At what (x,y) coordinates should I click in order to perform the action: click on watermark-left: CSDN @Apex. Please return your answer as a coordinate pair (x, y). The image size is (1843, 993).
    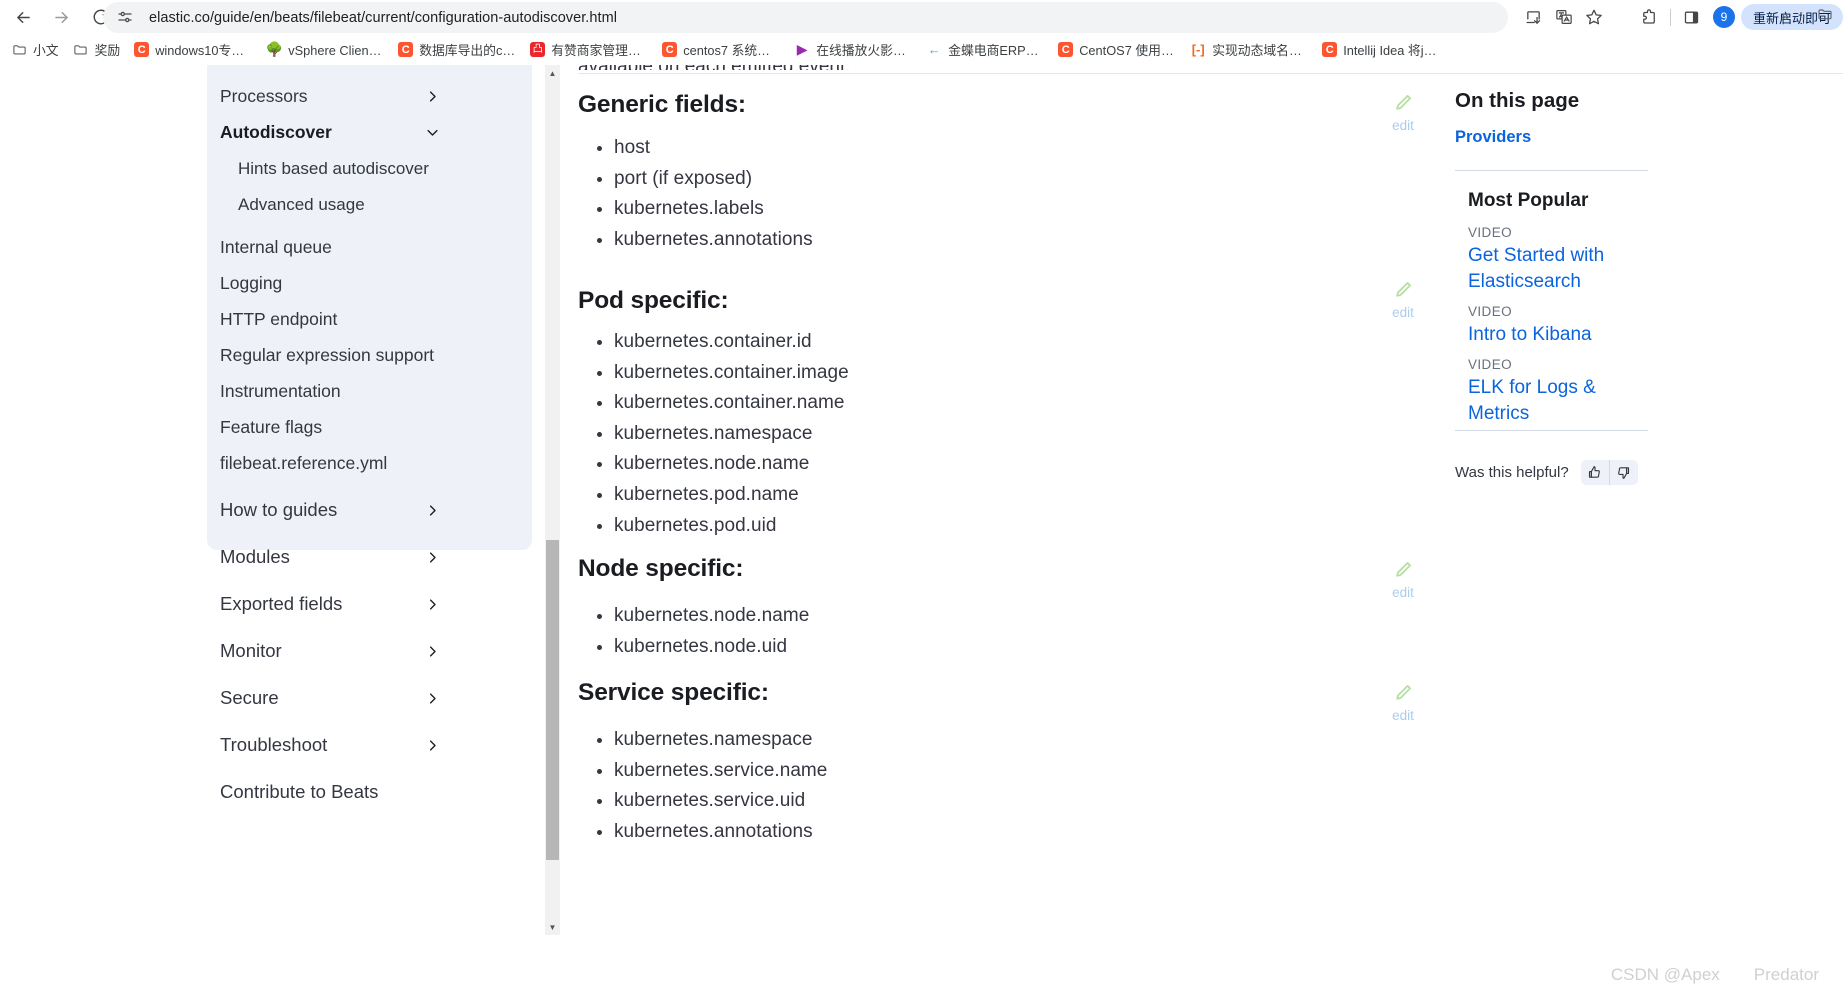
    Looking at the image, I should click on (1665, 974).